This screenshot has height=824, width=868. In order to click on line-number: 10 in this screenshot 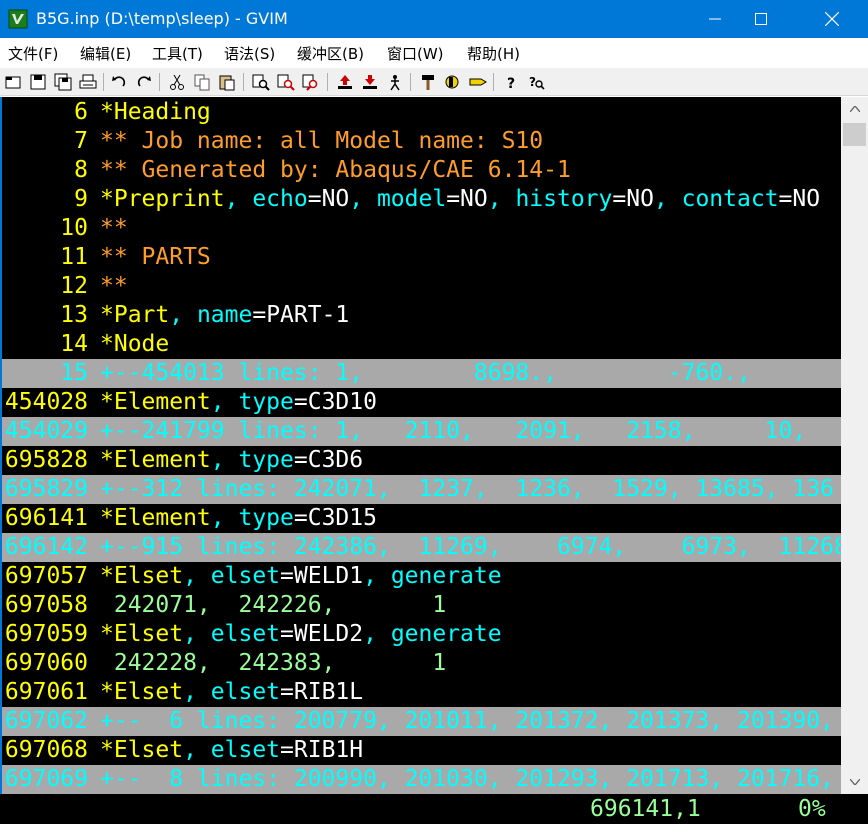, I will do `click(74, 228)`.